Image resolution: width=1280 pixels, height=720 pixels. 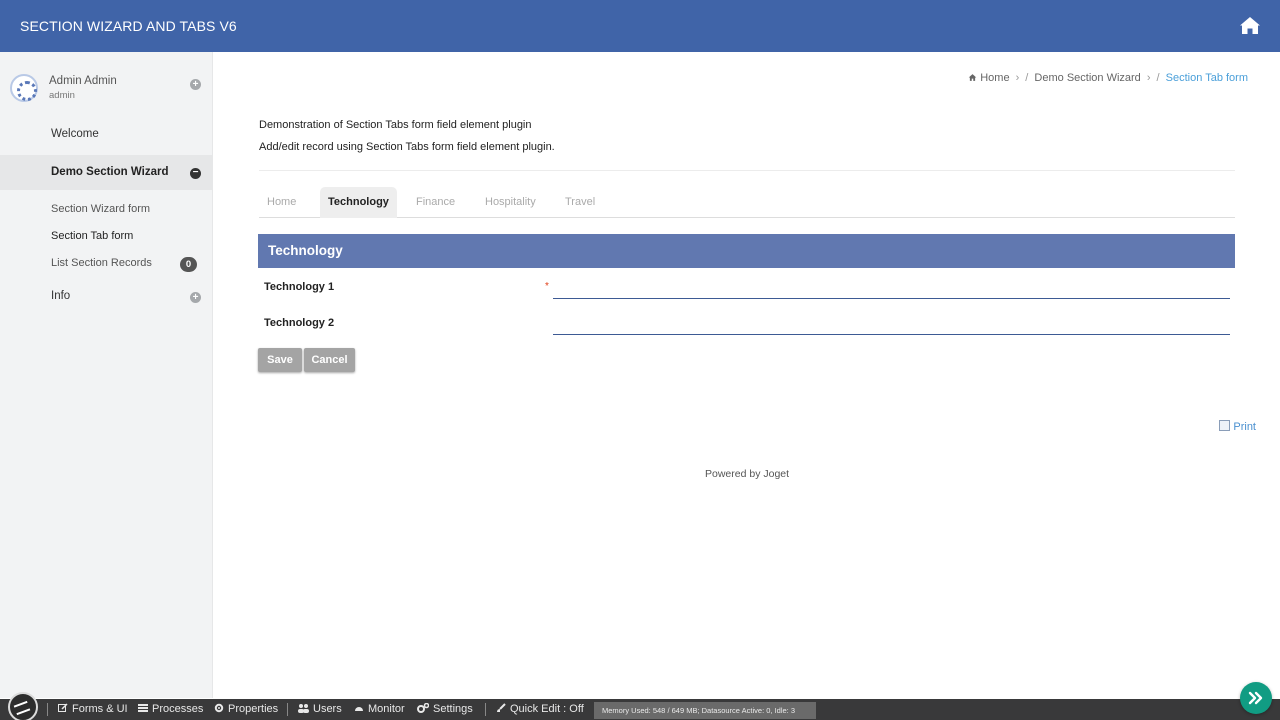 What do you see at coordinates (358, 202) in the screenshot?
I see `tab-technology: Technology` at bounding box center [358, 202].